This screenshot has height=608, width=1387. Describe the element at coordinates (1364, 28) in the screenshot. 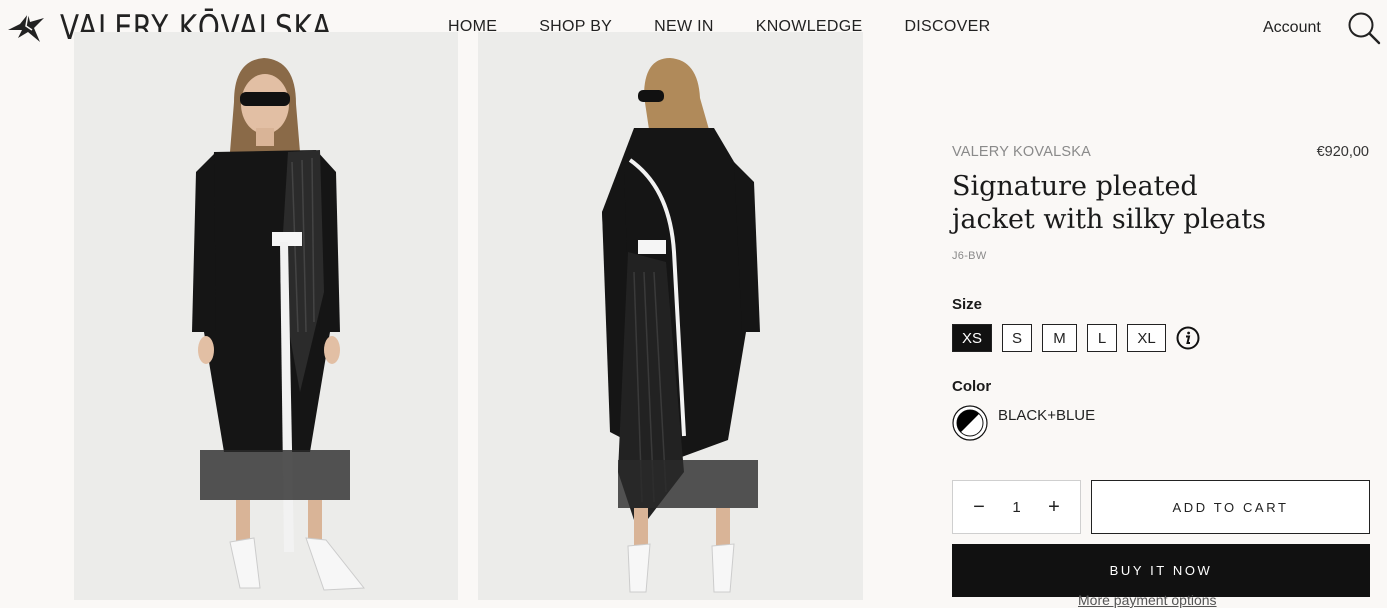

I see `search-icon` at that location.